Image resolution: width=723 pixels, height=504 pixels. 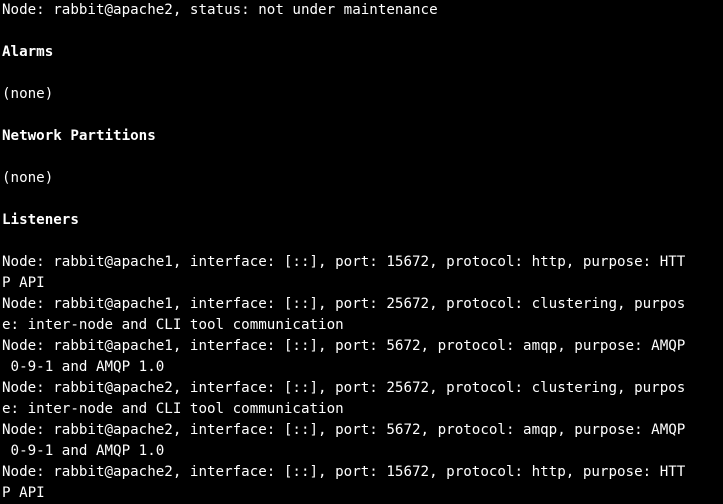 What do you see at coordinates (40, 220) in the screenshot?
I see `listeners-heading: Listeners` at bounding box center [40, 220].